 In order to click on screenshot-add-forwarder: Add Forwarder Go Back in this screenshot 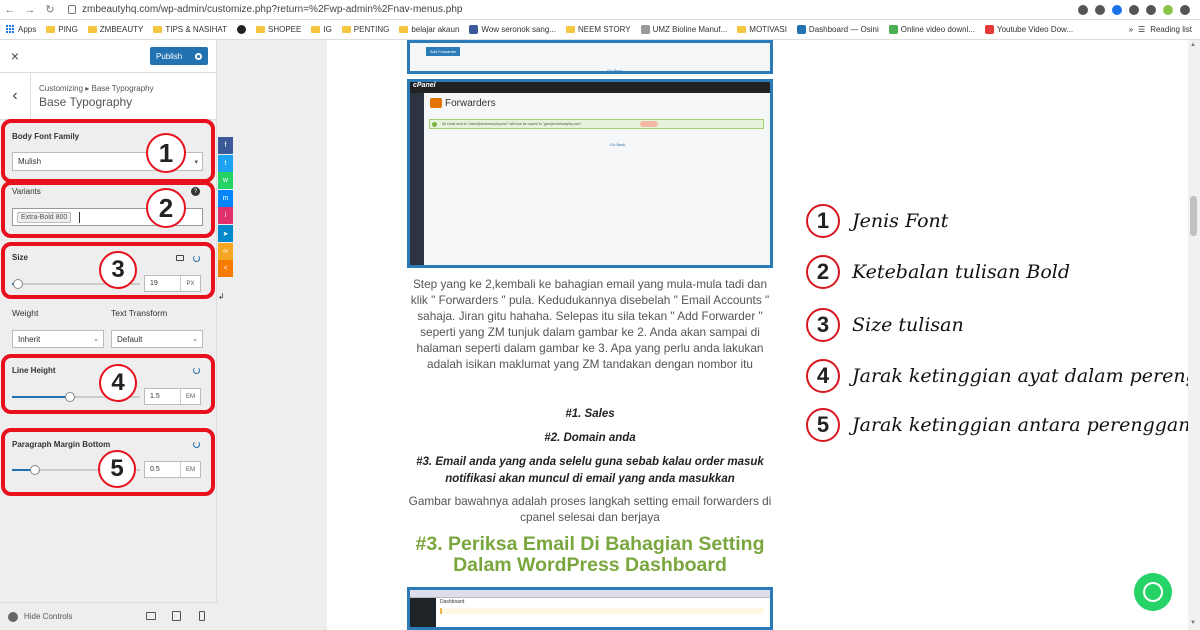, I will do `click(590, 57)`.